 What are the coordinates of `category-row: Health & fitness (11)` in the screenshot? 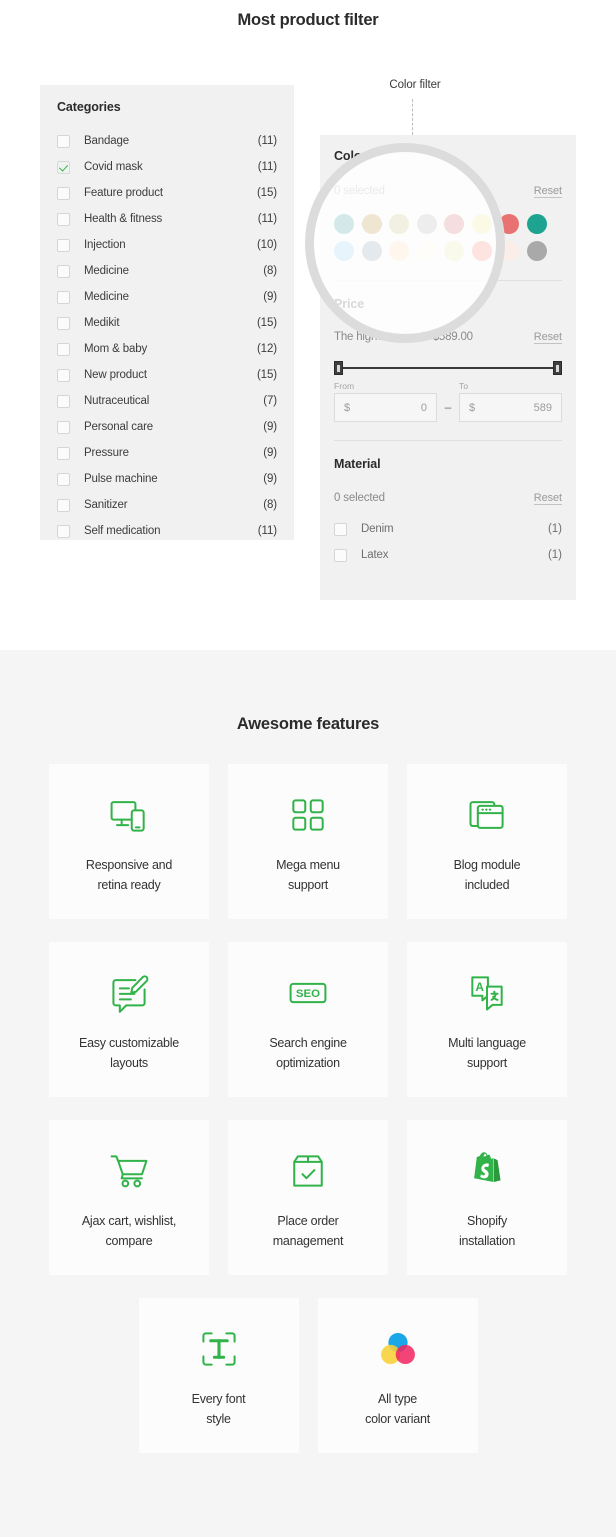 It's located at (167, 219).